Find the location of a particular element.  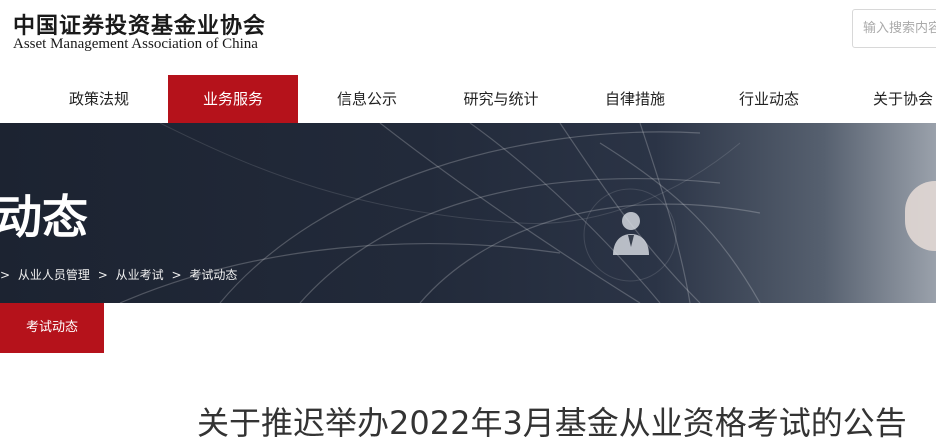

breadcrumb-item-exam-news: 考试动态 is located at coordinates (213, 275).